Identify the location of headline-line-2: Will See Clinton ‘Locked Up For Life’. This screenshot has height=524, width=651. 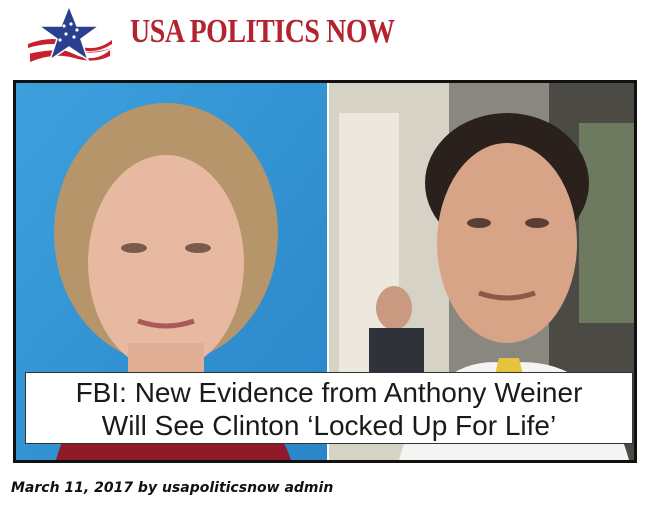
(329, 425).